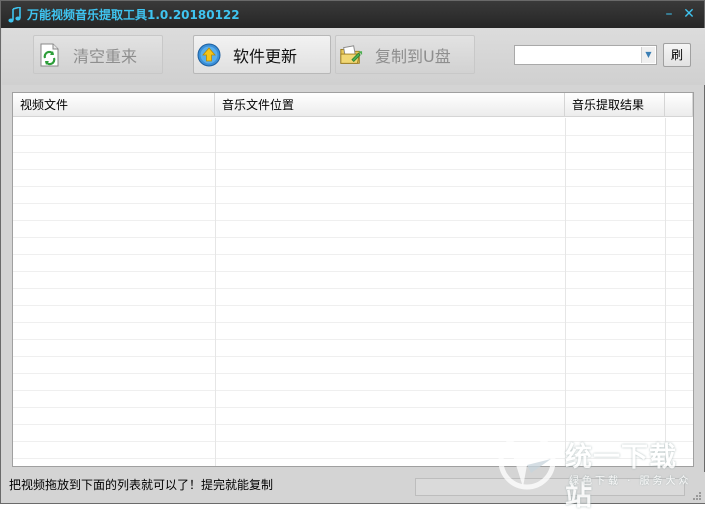 This screenshot has width=705, height=513. What do you see at coordinates (597, 470) in the screenshot?
I see `site-watermark: 统一下载站 绿色下载 · 服务大众` at bounding box center [597, 470].